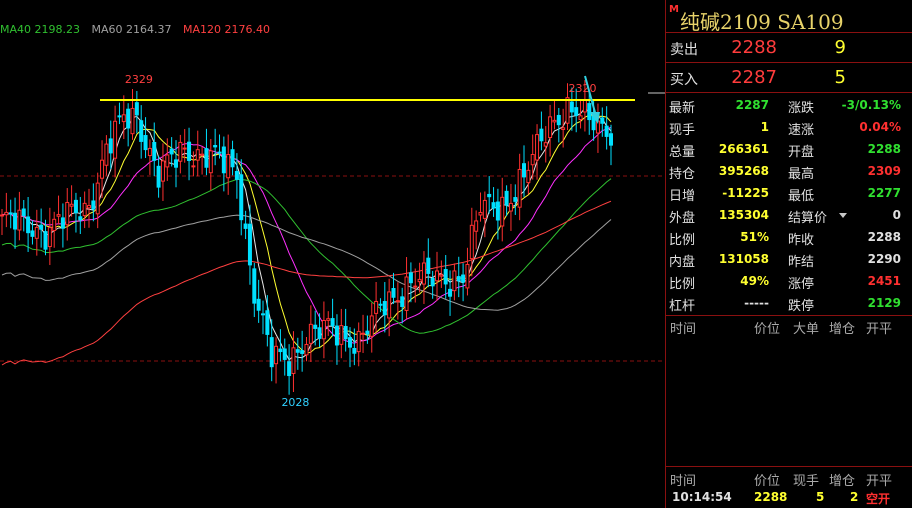  I want to click on buy-row: 买入 2287 5, so click(789, 78).